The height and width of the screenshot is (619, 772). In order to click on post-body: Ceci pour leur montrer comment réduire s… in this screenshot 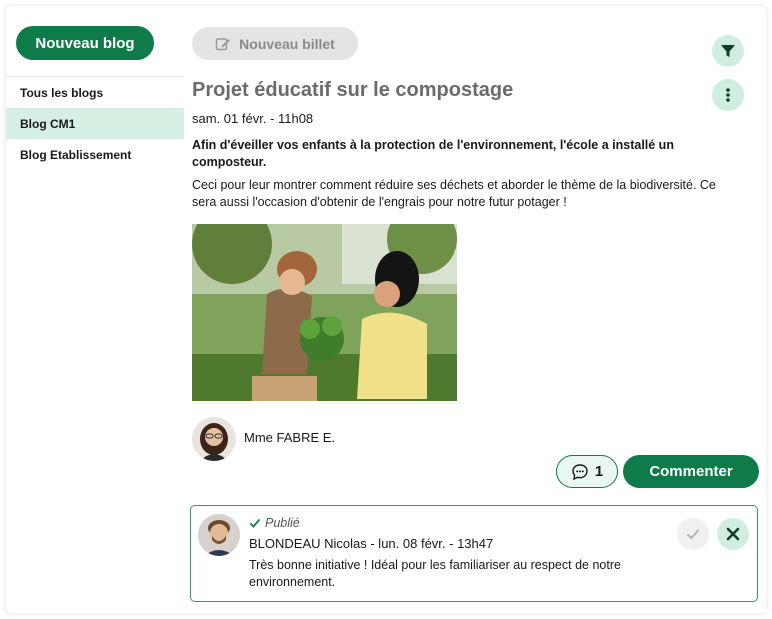, I will do `click(454, 193)`.